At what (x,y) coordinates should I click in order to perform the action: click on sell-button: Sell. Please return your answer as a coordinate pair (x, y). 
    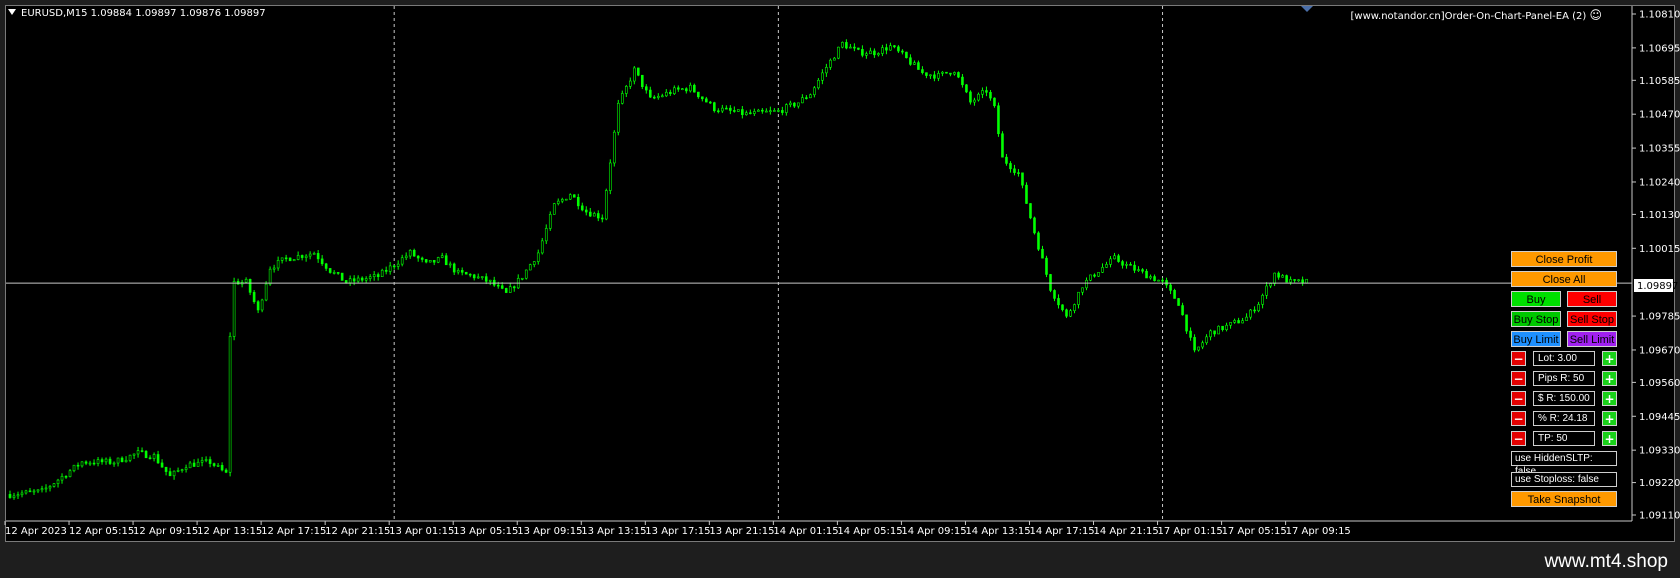
    Looking at the image, I should click on (1592, 299).